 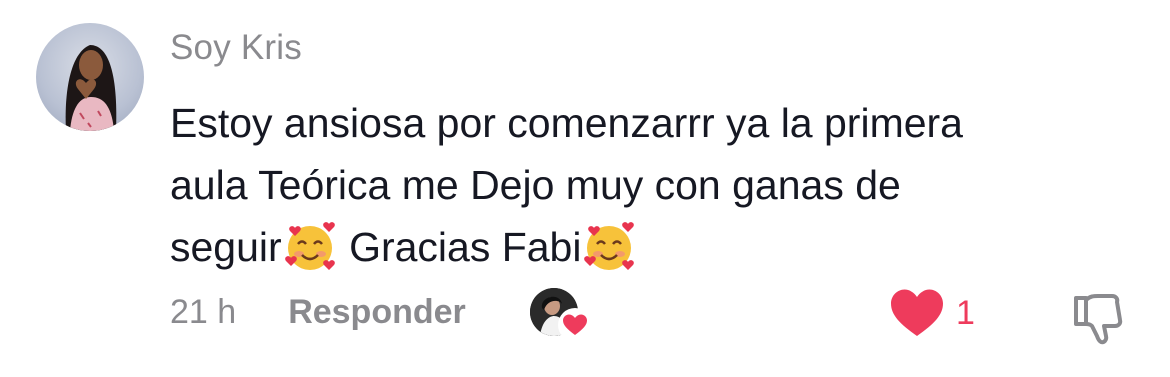 I want to click on thumbs-down-icon, so click(x=1098, y=319).